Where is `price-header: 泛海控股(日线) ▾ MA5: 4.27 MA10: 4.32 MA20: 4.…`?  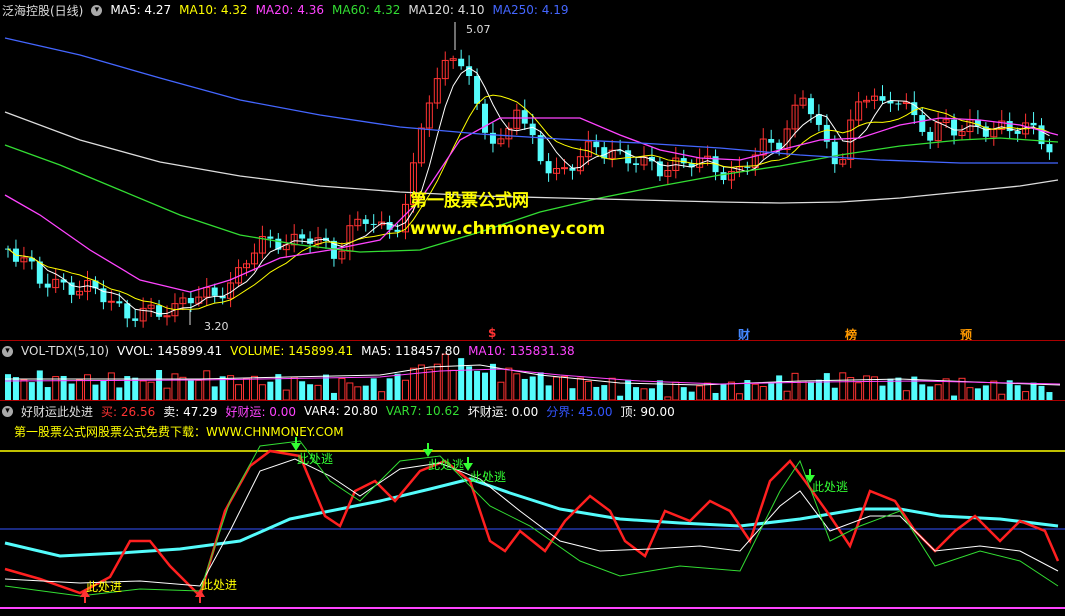 price-header: 泛海控股(日线) ▾ MA5: 4.27 MA10: 4.32 MA20: 4.… is located at coordinates (289, 10).